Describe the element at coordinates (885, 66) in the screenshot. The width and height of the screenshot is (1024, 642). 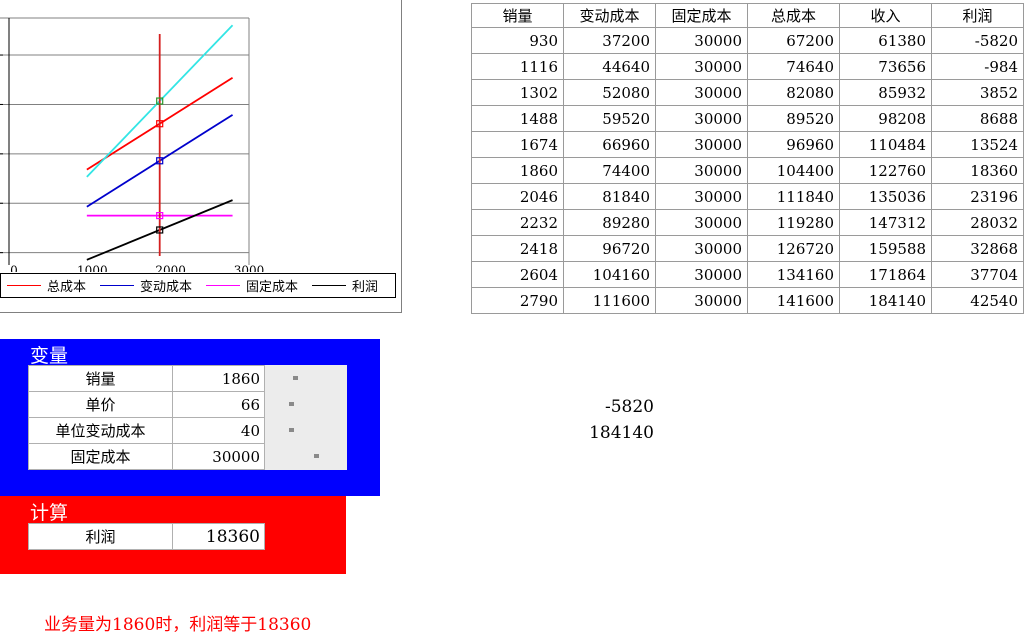
I see `table-cell: 73656` at that location.